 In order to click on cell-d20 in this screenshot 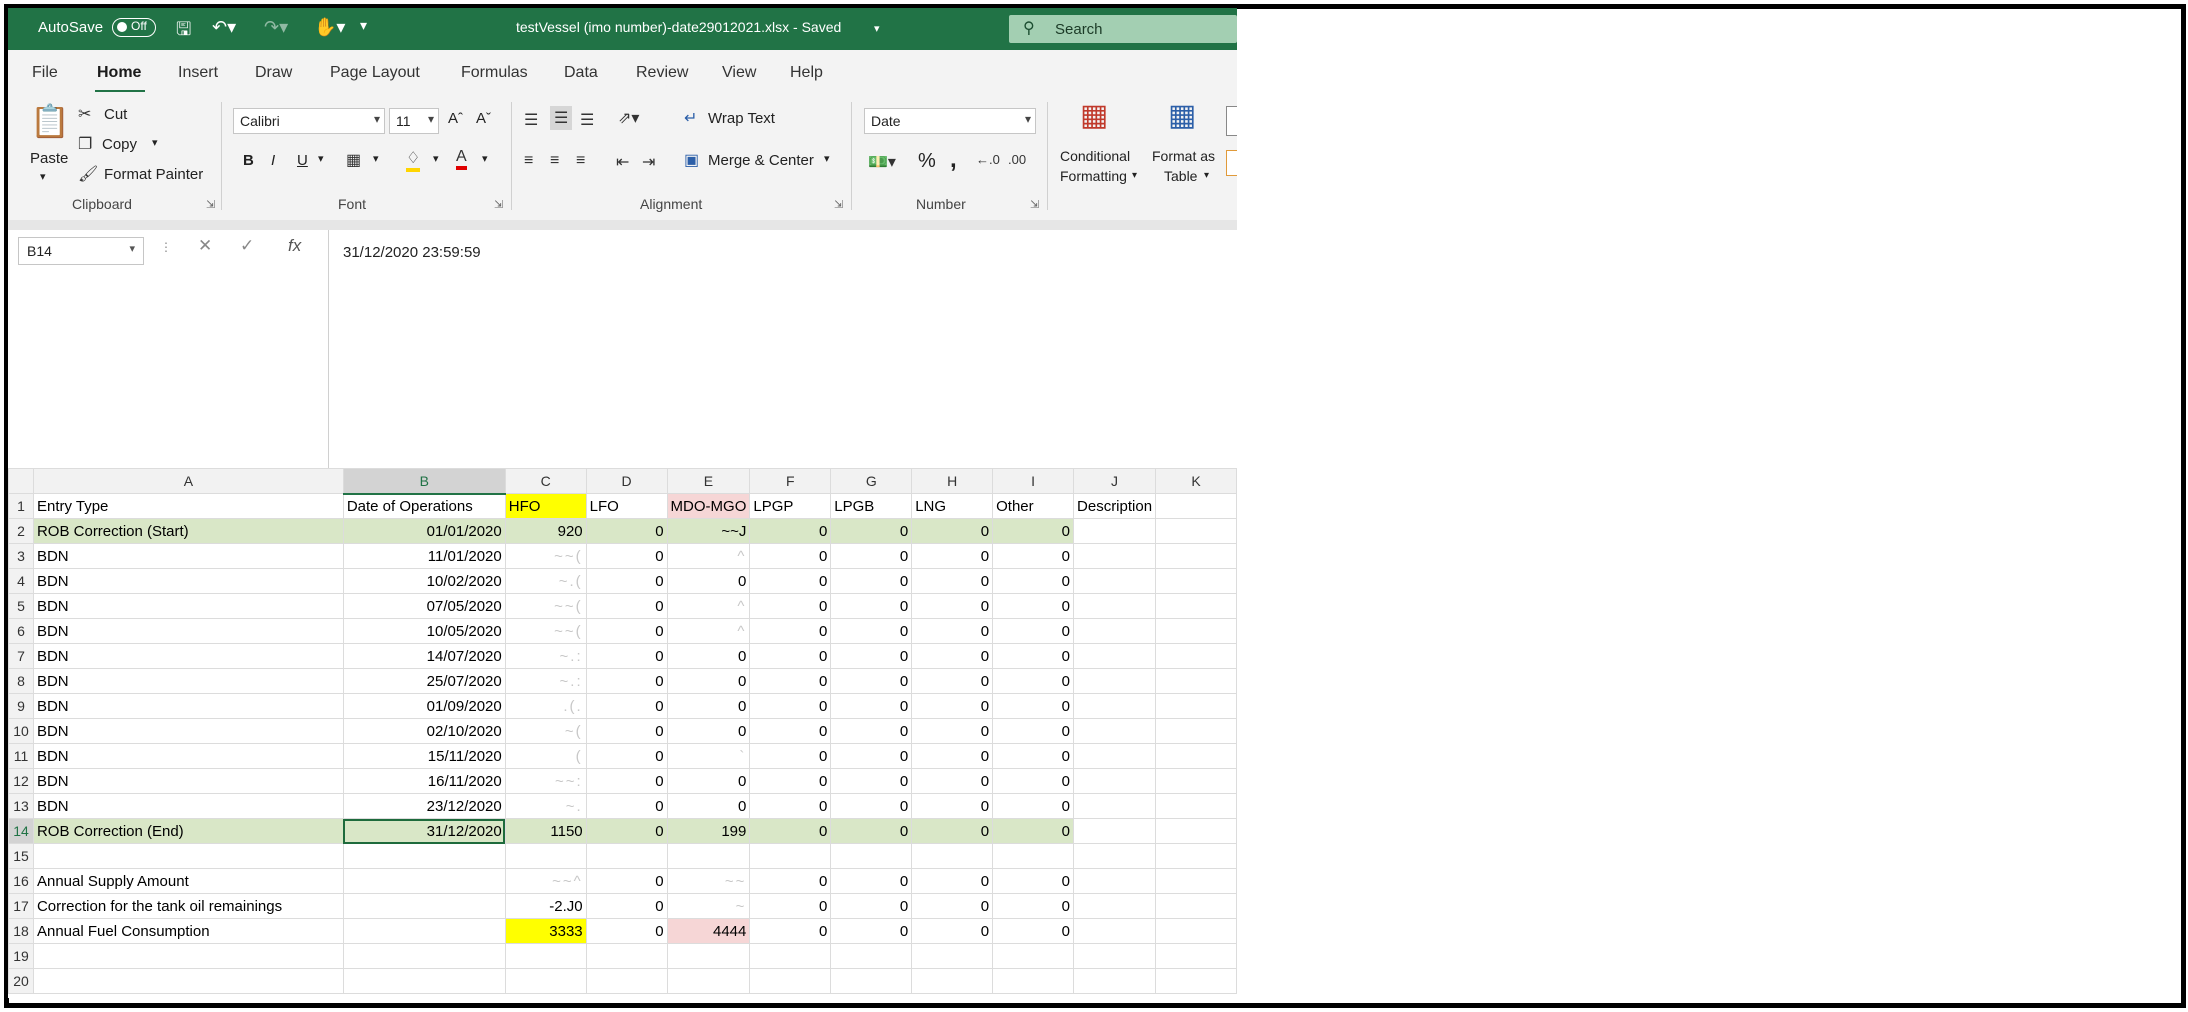, I will do `click(626, 981)`.